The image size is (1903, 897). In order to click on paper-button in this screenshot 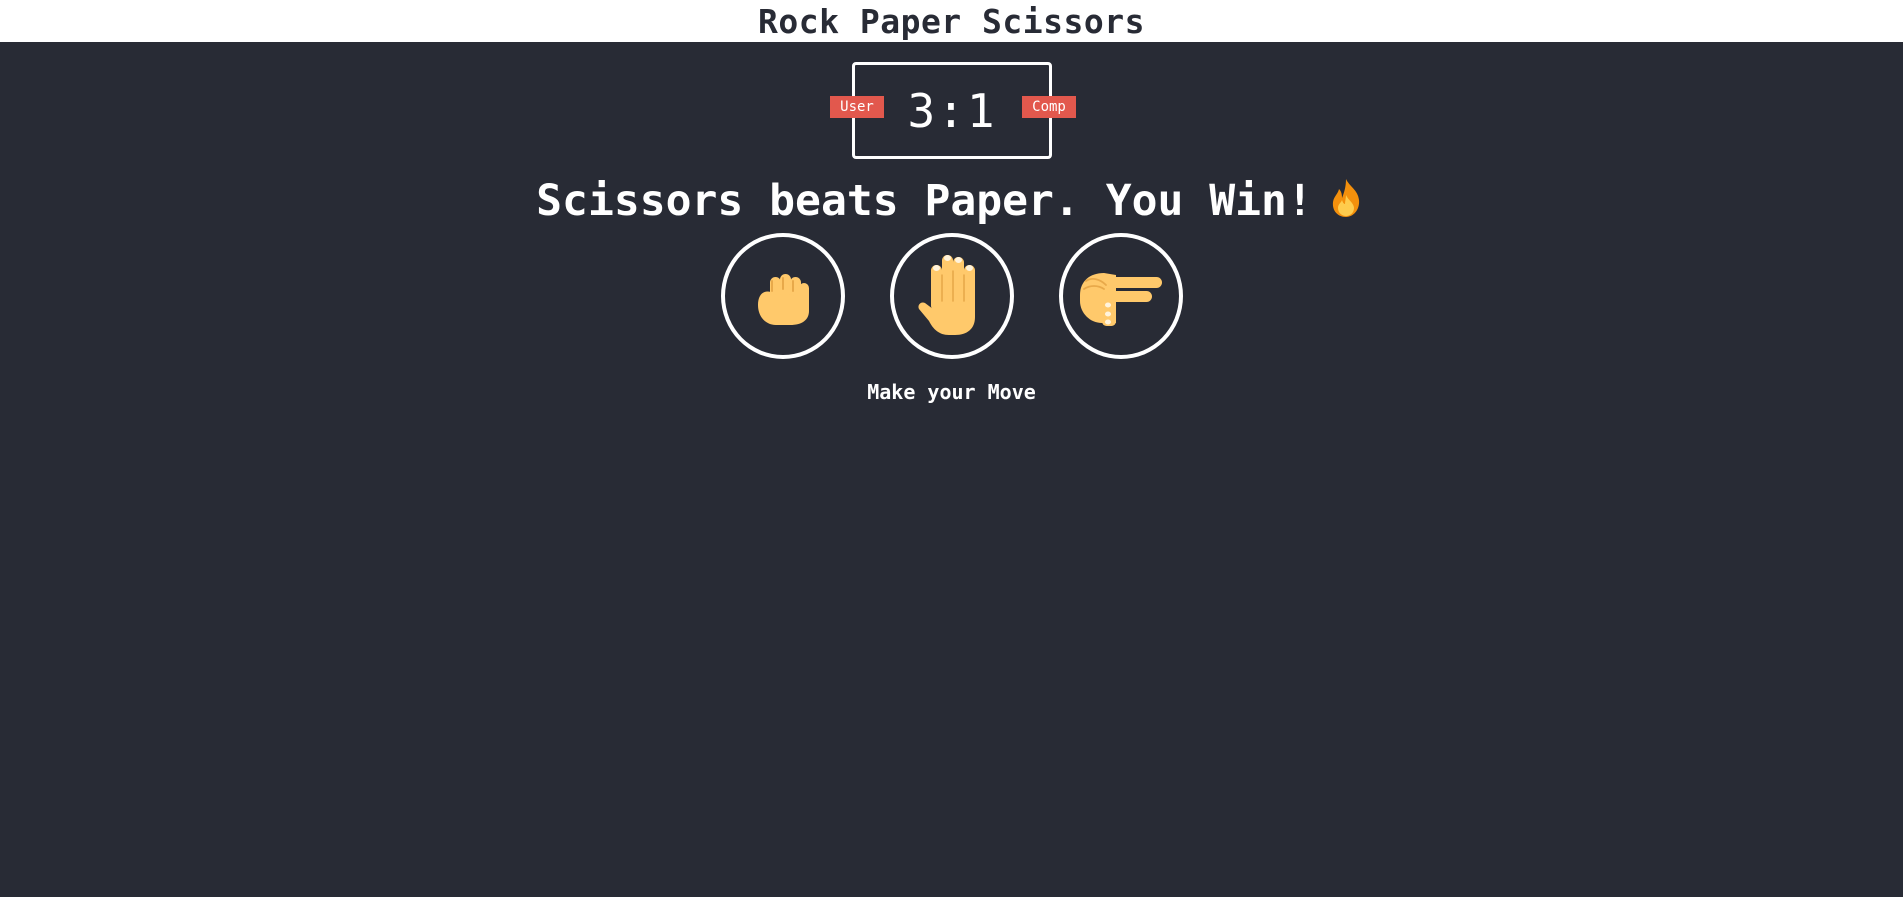, I will do `click(952, 296)`.